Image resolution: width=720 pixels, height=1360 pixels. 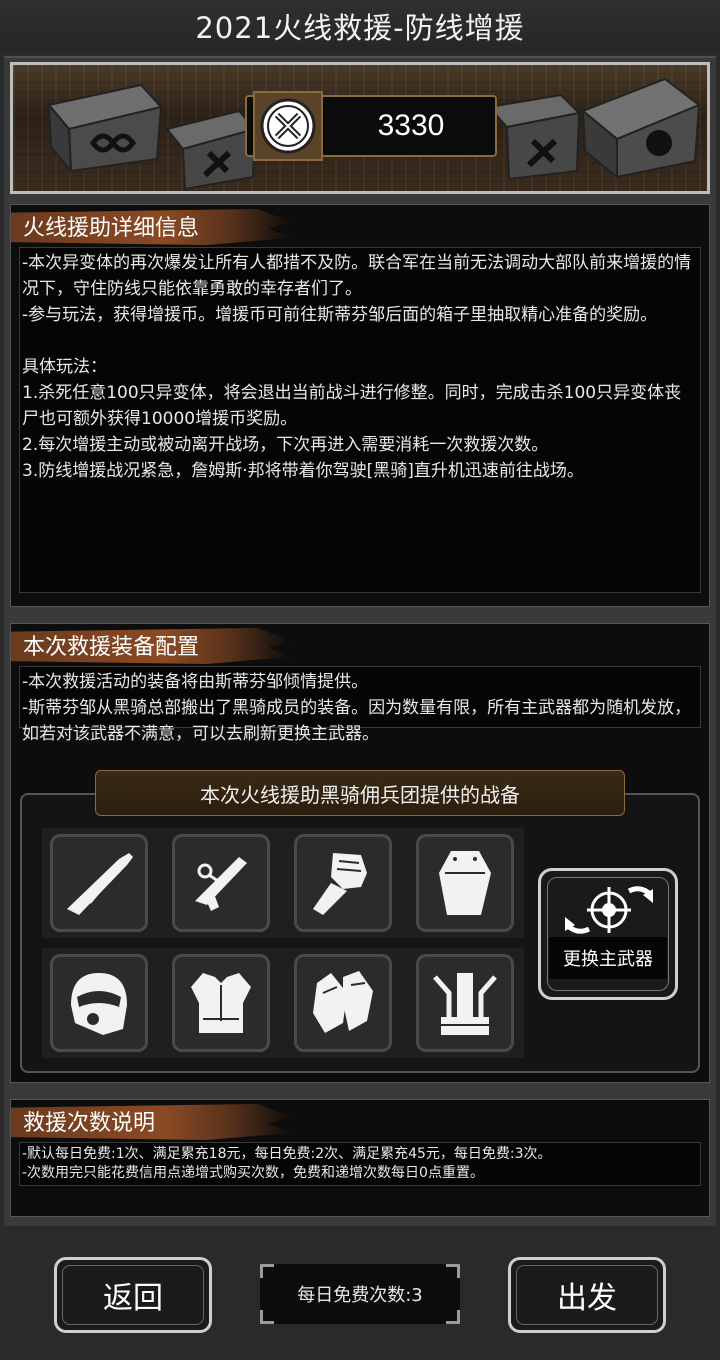 What do you see at coordinates (360, 1121) in the screenshot?
I see `rescue-header: 救援次数说明` at bounding box center [360, 1121].